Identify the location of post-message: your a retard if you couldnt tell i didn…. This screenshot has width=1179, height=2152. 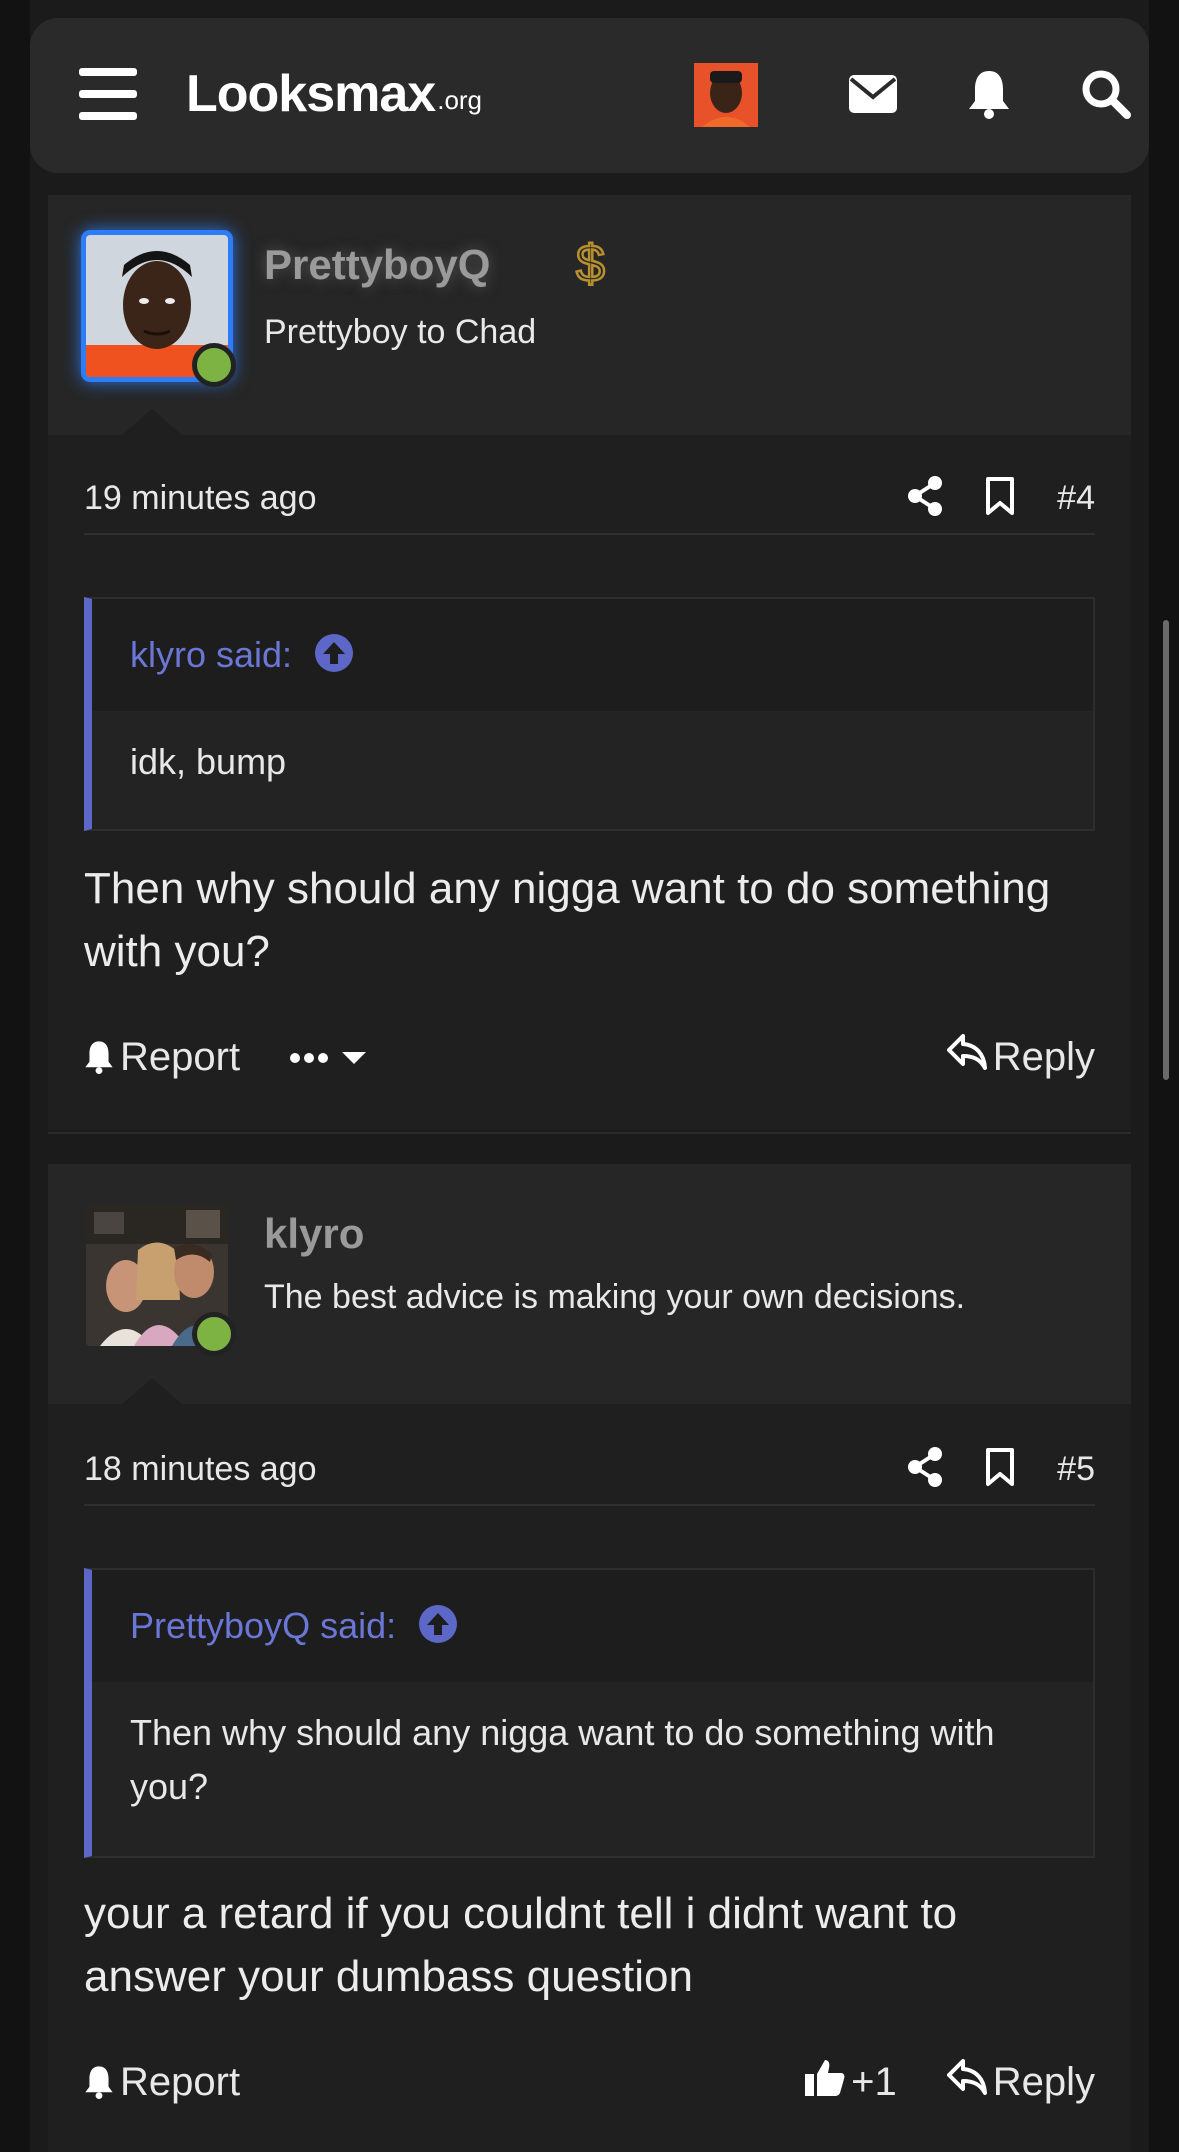
(521, 1945).